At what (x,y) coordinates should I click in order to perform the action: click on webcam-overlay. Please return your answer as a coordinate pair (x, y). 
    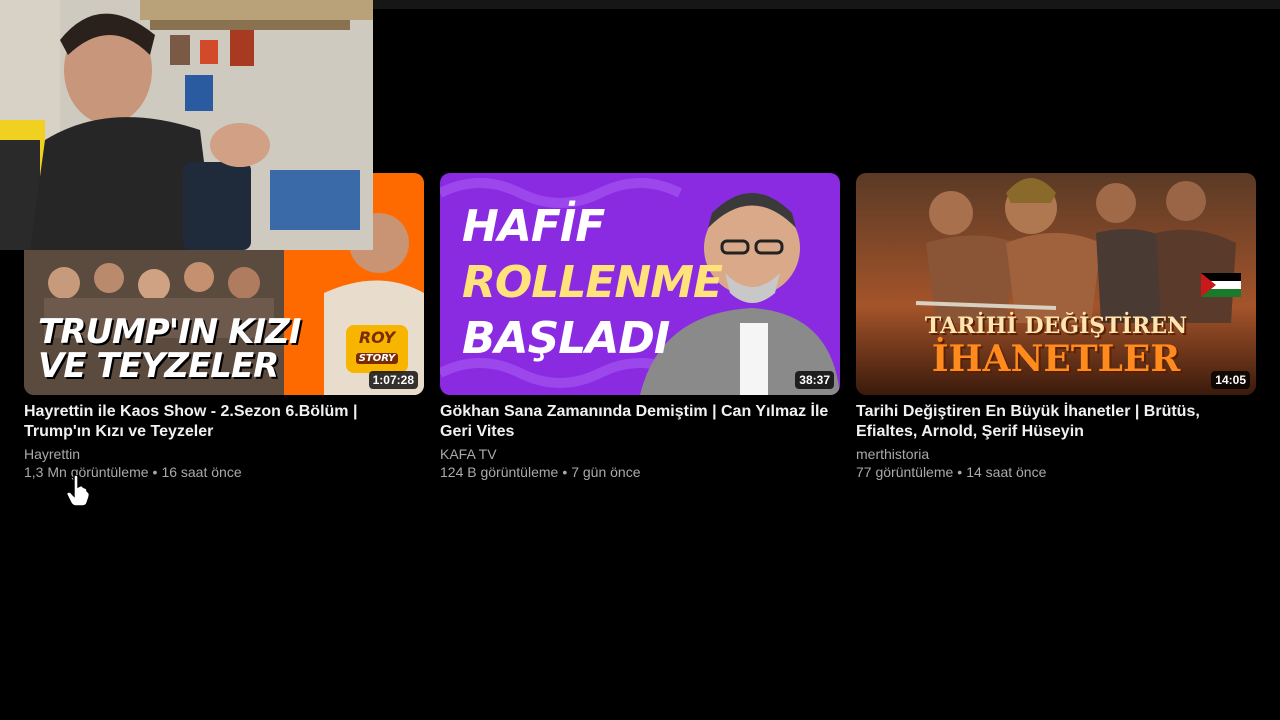
    Looking at the image, I should click on (186, 125).